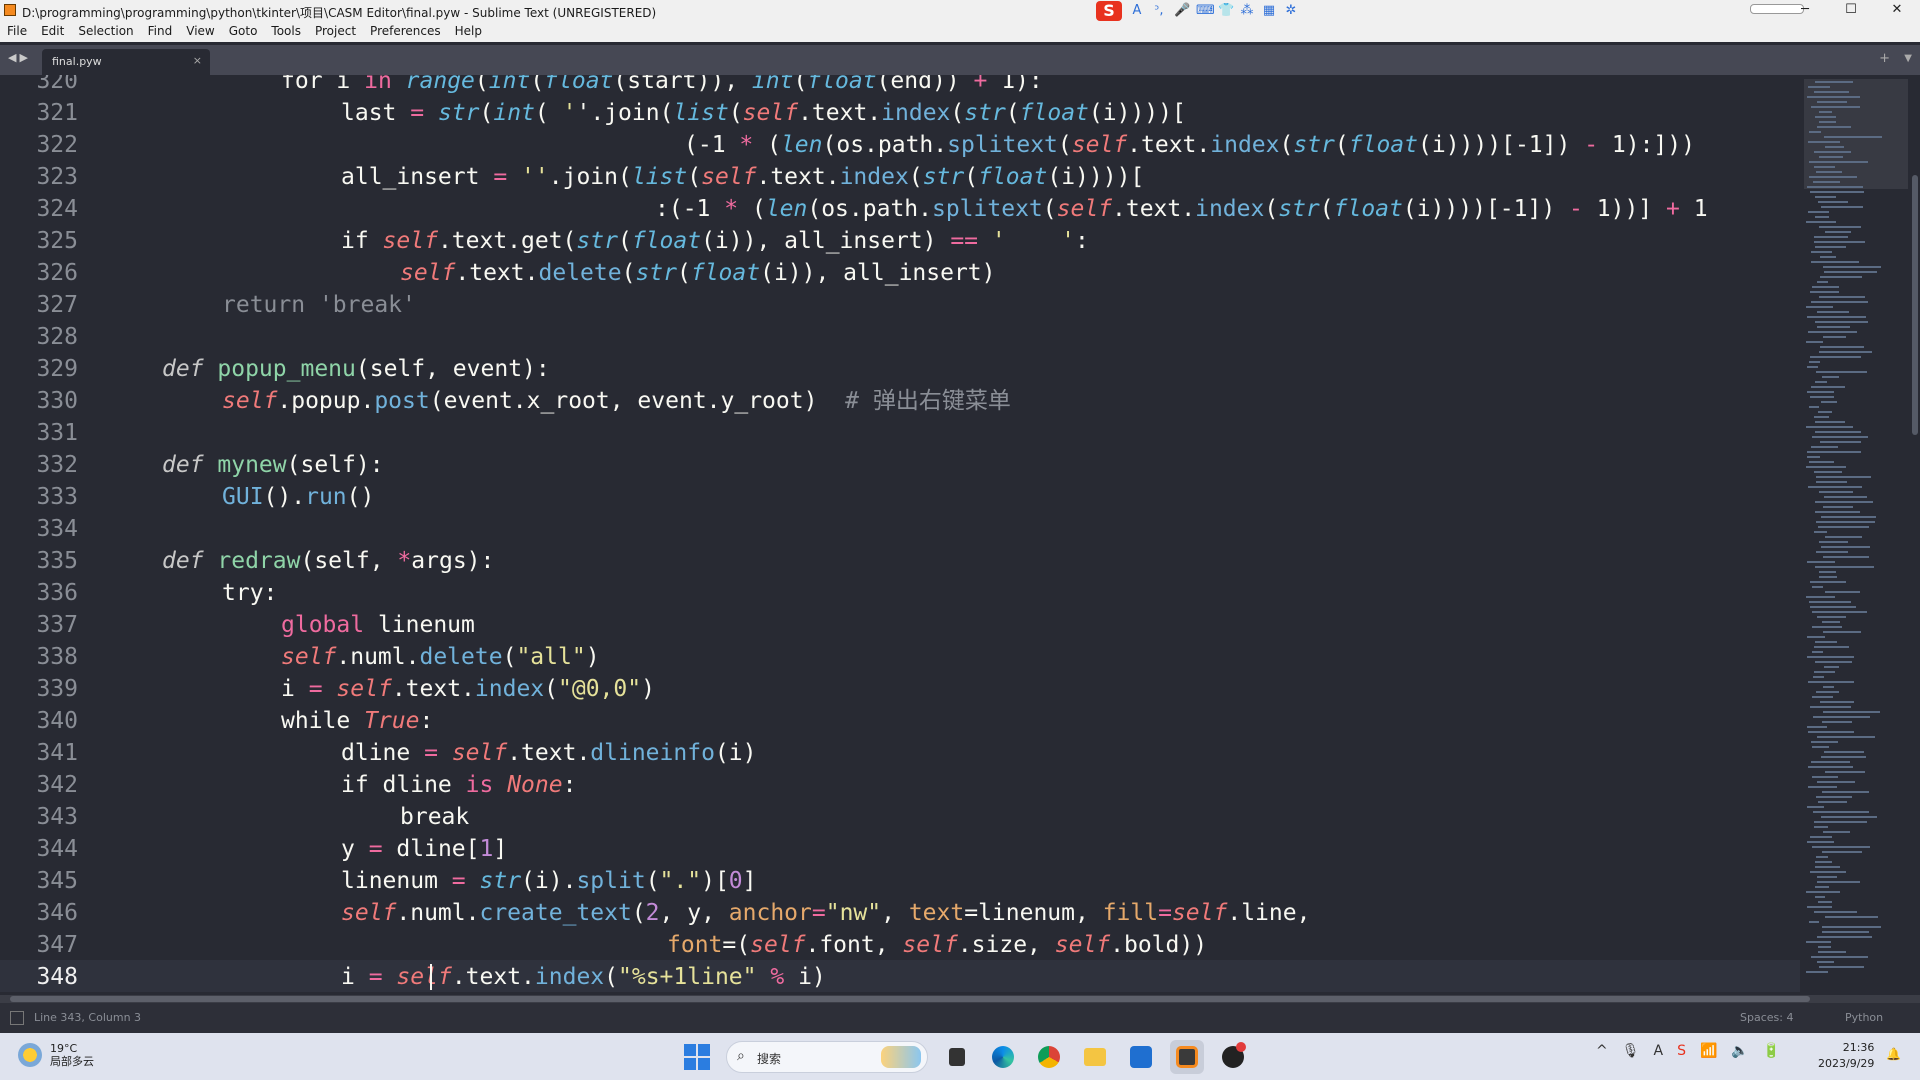  Describe the element at coordinates (697, 1057) in the screenshot. I see `start-button` at that location.